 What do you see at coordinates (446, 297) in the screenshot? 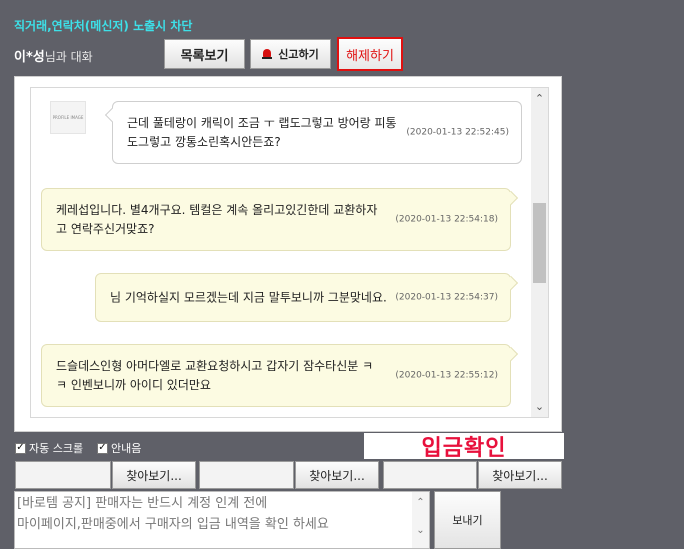
I see `message-timestamp: (2020-01-13 22:54:37)` at bounding box center [446, 297].